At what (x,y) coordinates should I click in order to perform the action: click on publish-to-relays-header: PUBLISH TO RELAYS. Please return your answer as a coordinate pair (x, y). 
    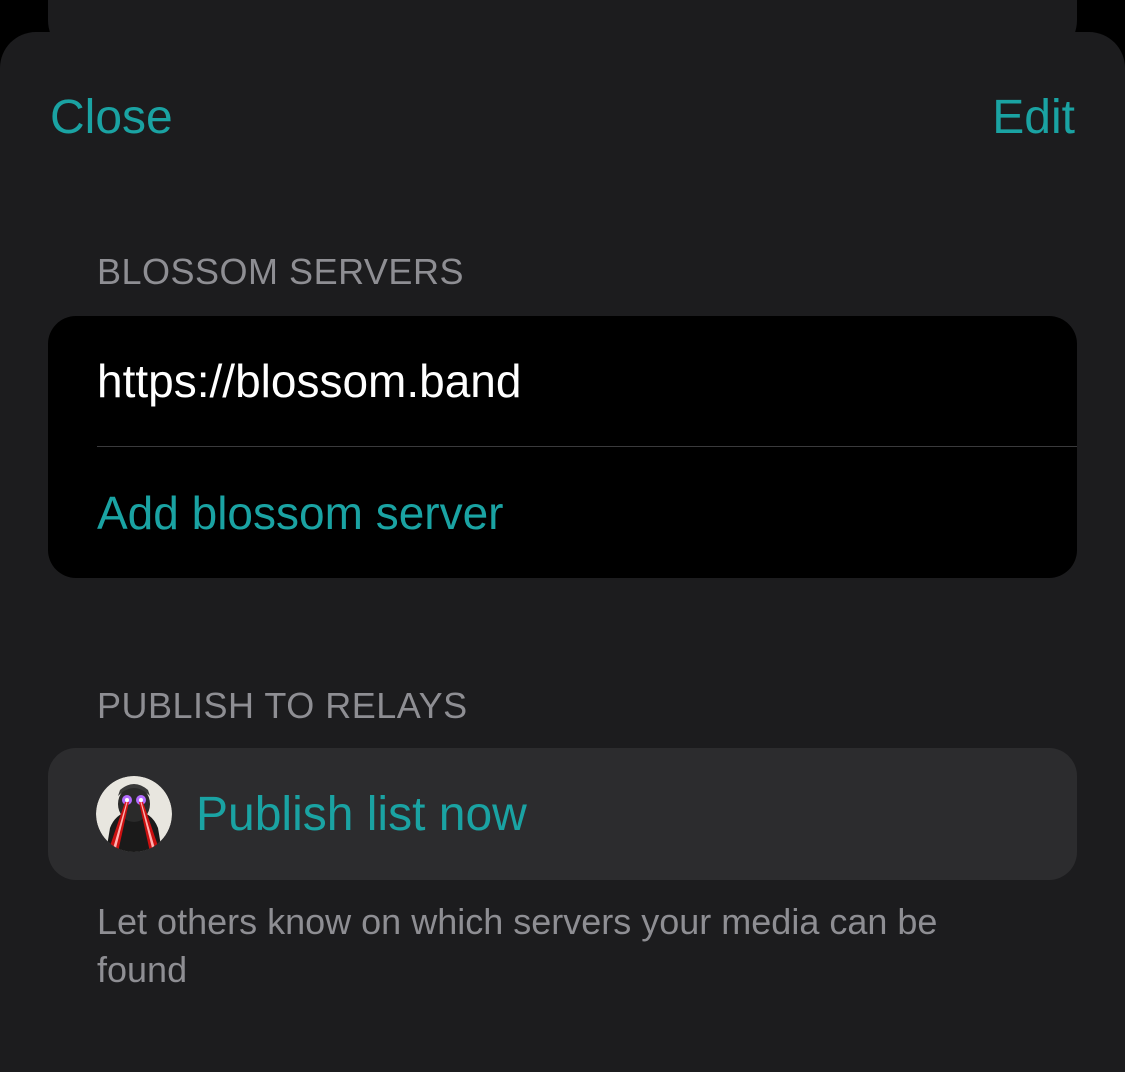
    Looking at the image, I should click on (282, 705).